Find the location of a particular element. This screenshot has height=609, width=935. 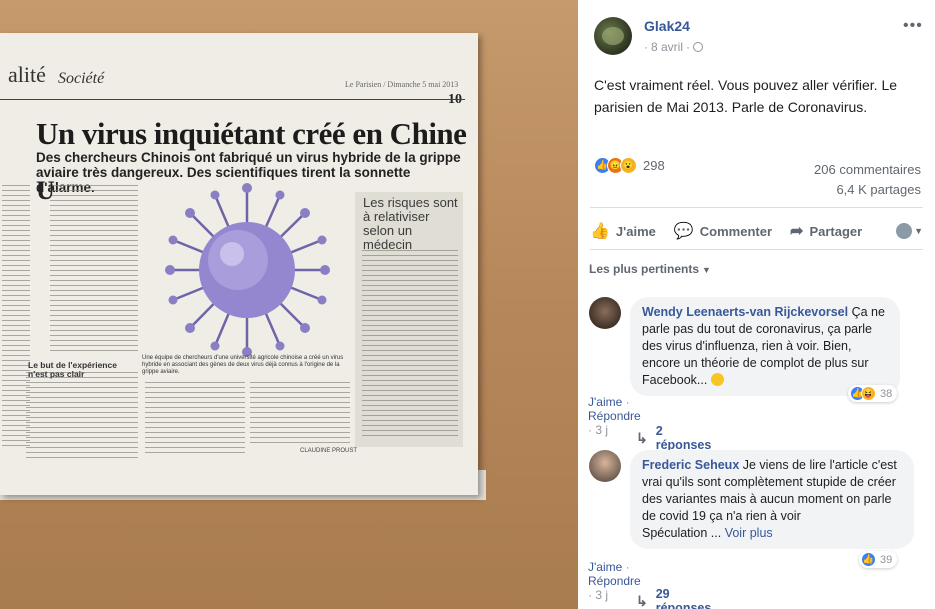

newspaper-section-title: alité is located at coordinates (27, 74).